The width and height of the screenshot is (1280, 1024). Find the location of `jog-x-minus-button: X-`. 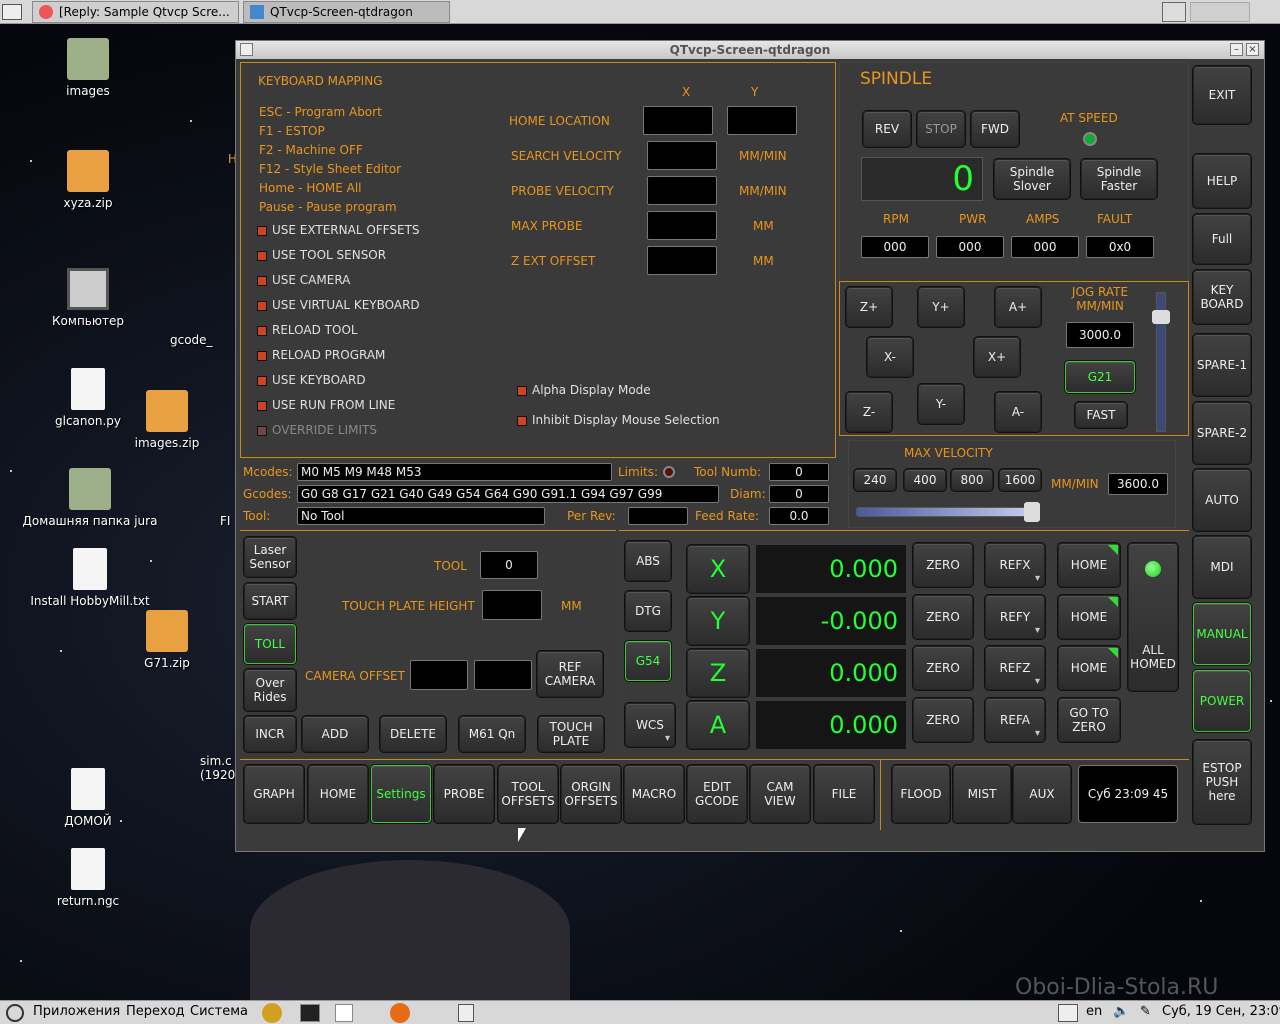

jog-x-minus-button: X- is located at coordinates (890, 357).